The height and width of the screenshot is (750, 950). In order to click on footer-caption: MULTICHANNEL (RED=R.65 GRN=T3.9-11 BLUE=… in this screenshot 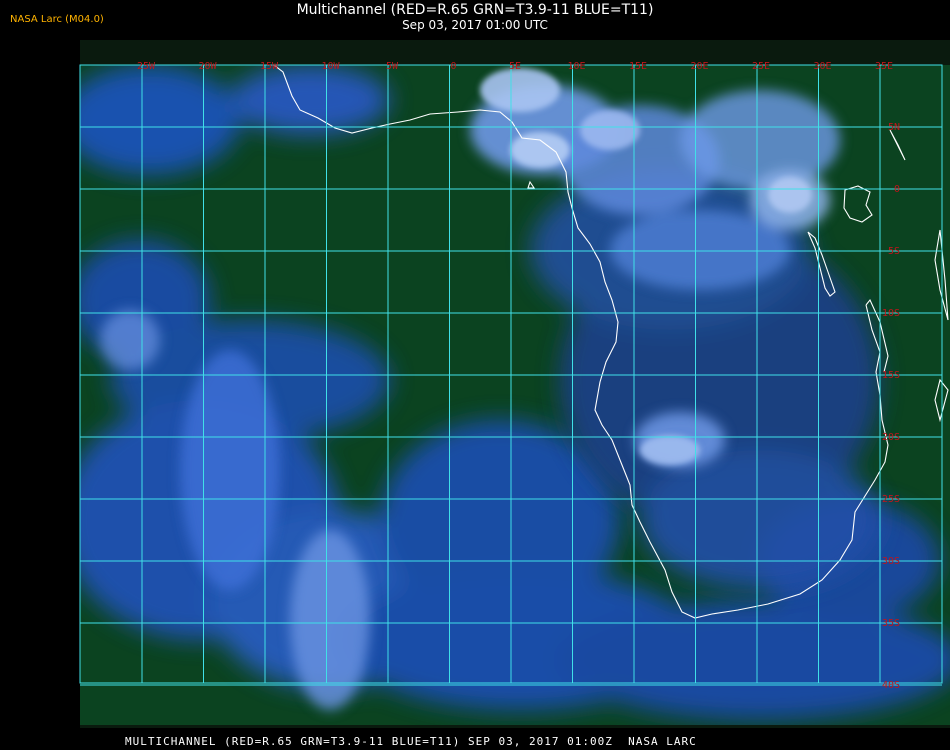, I will do `click(411, 741)`.